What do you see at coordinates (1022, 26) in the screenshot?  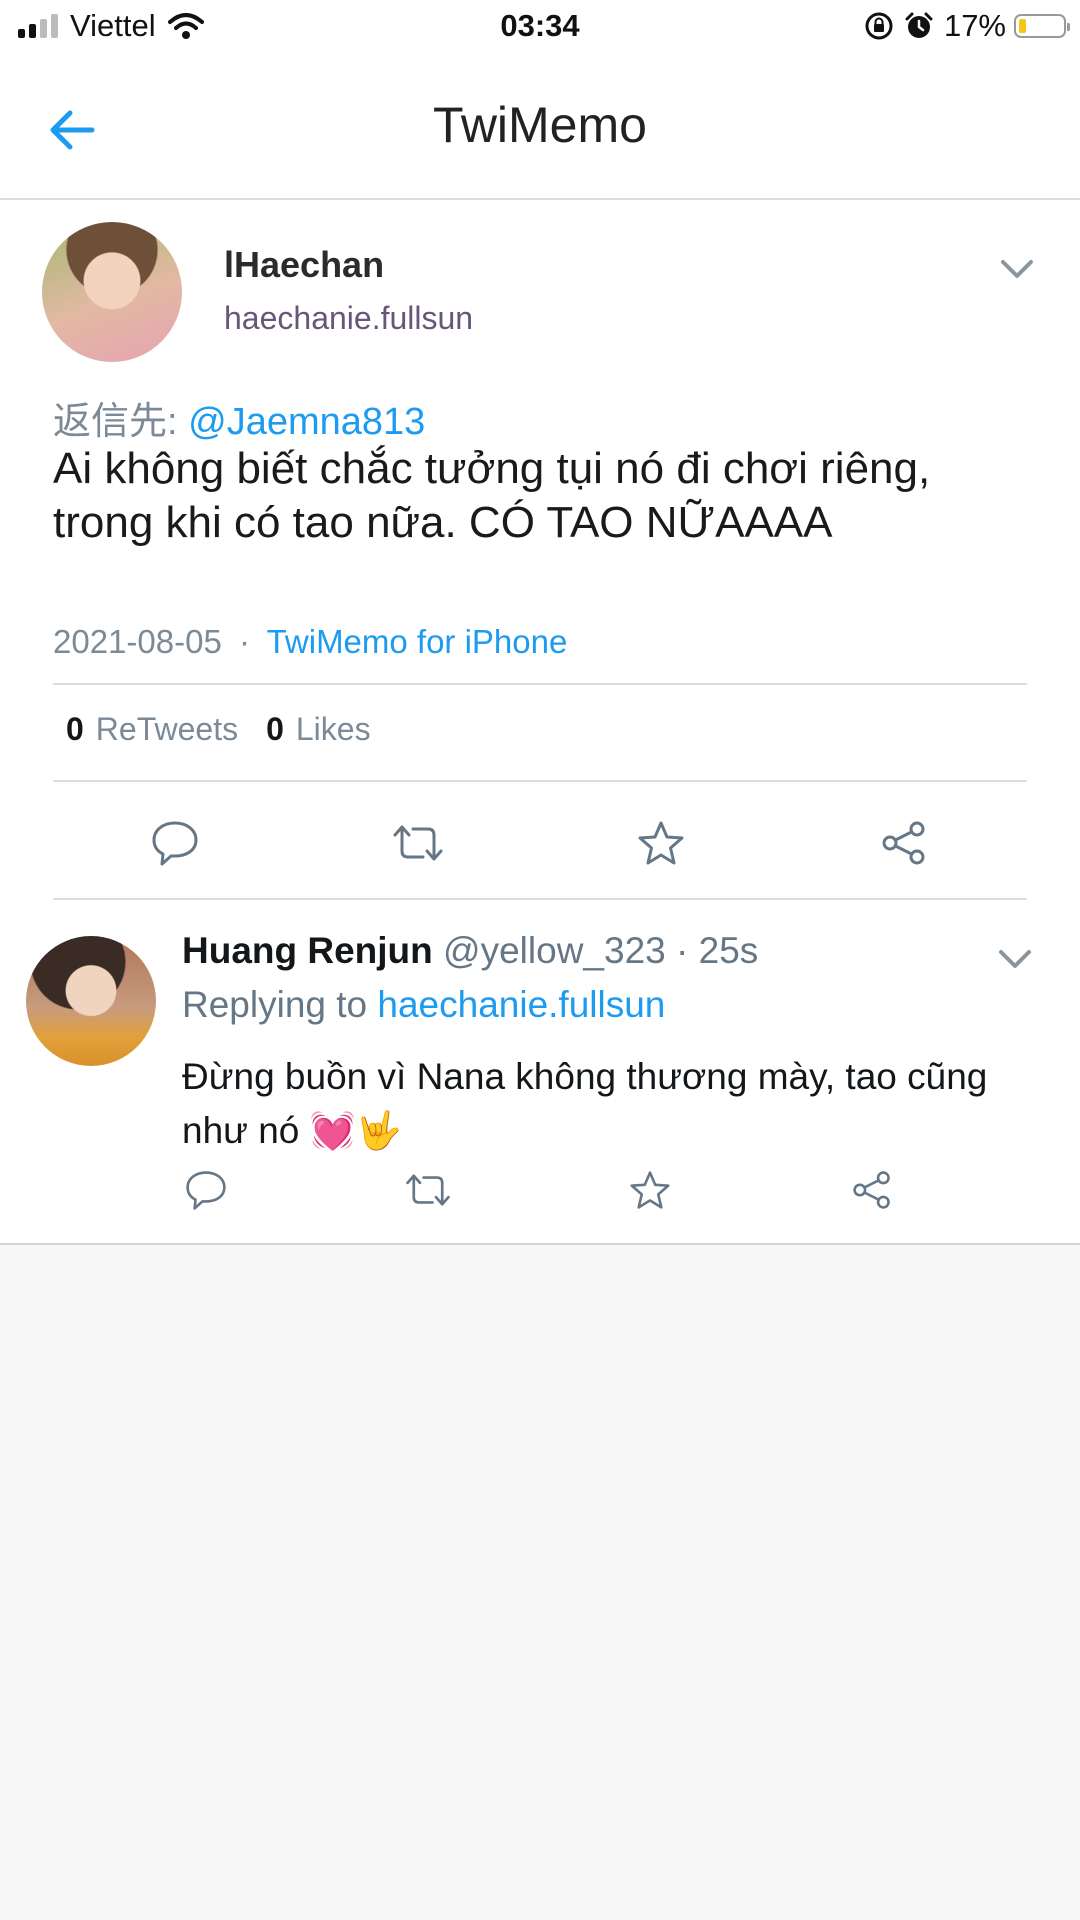 I see `battery-fill` at bounding box center [1022, 26].